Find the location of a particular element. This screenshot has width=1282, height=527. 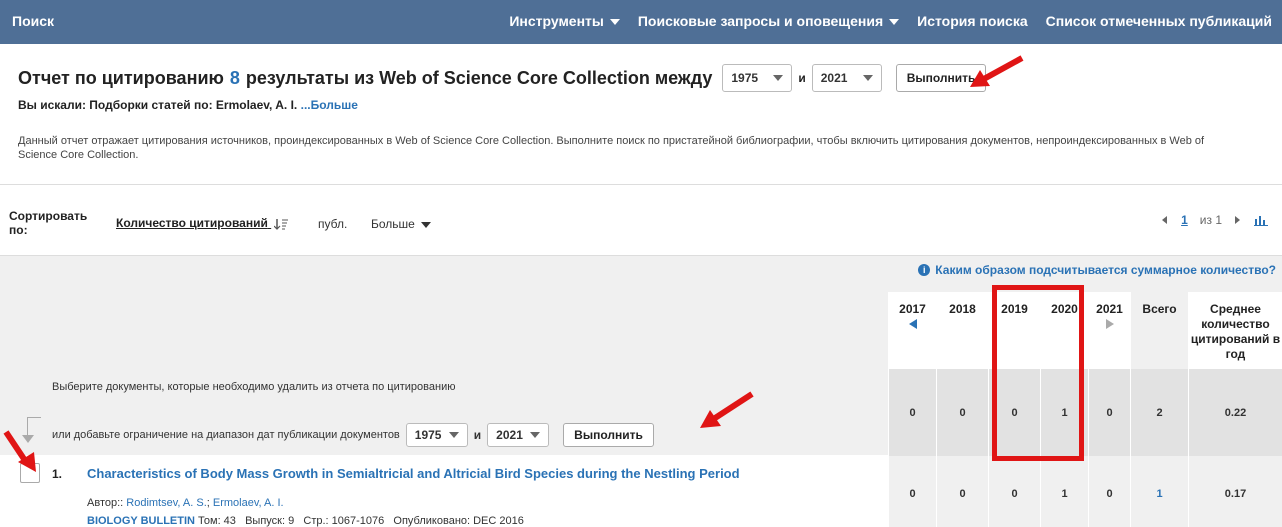

limit-to-select: 2021 is located at coordinates (518, 435).